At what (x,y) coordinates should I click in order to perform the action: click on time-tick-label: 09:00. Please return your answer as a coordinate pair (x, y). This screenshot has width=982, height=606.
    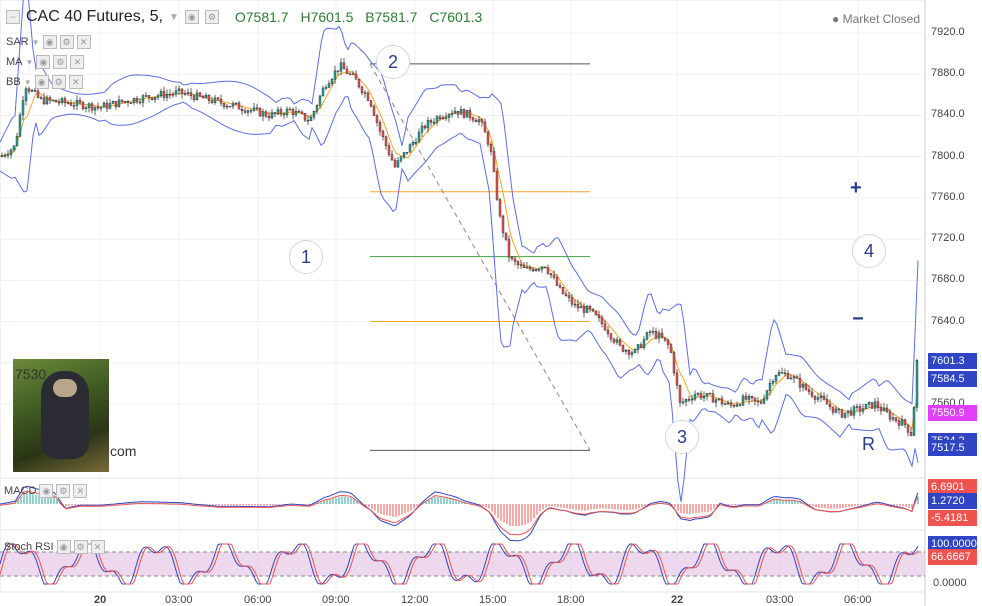
    Looking at the image, I should click on (336, 600).